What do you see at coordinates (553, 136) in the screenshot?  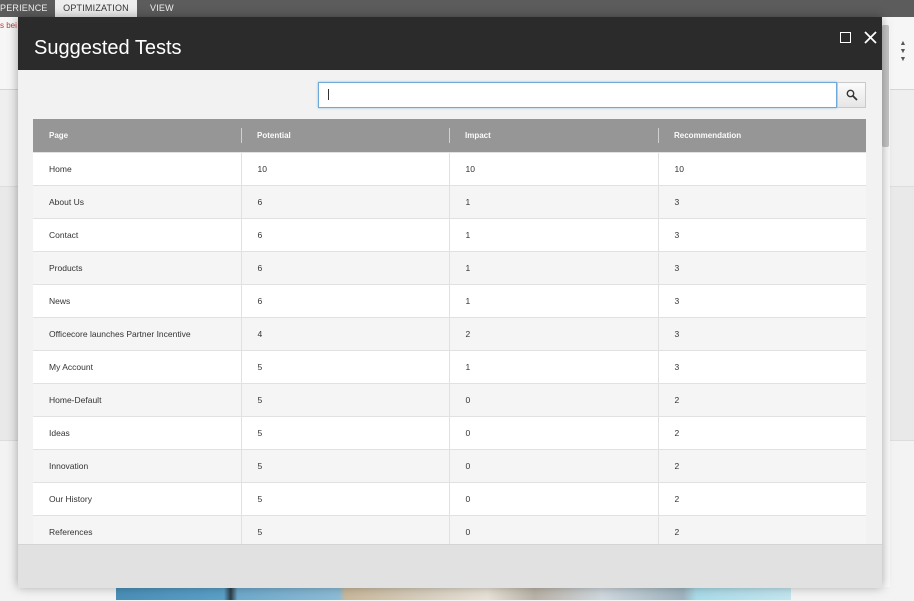 I see `column-header-impact: Impact` at bounding box center [553, 136].